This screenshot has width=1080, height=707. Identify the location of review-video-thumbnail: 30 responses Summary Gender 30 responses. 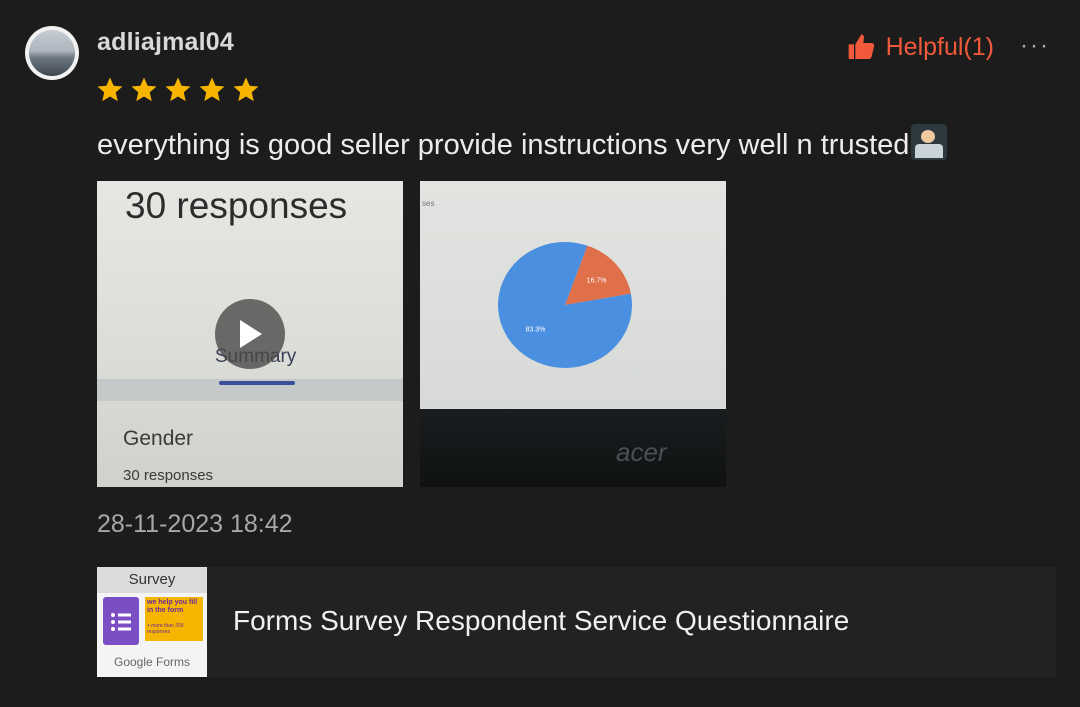
(250, 334).